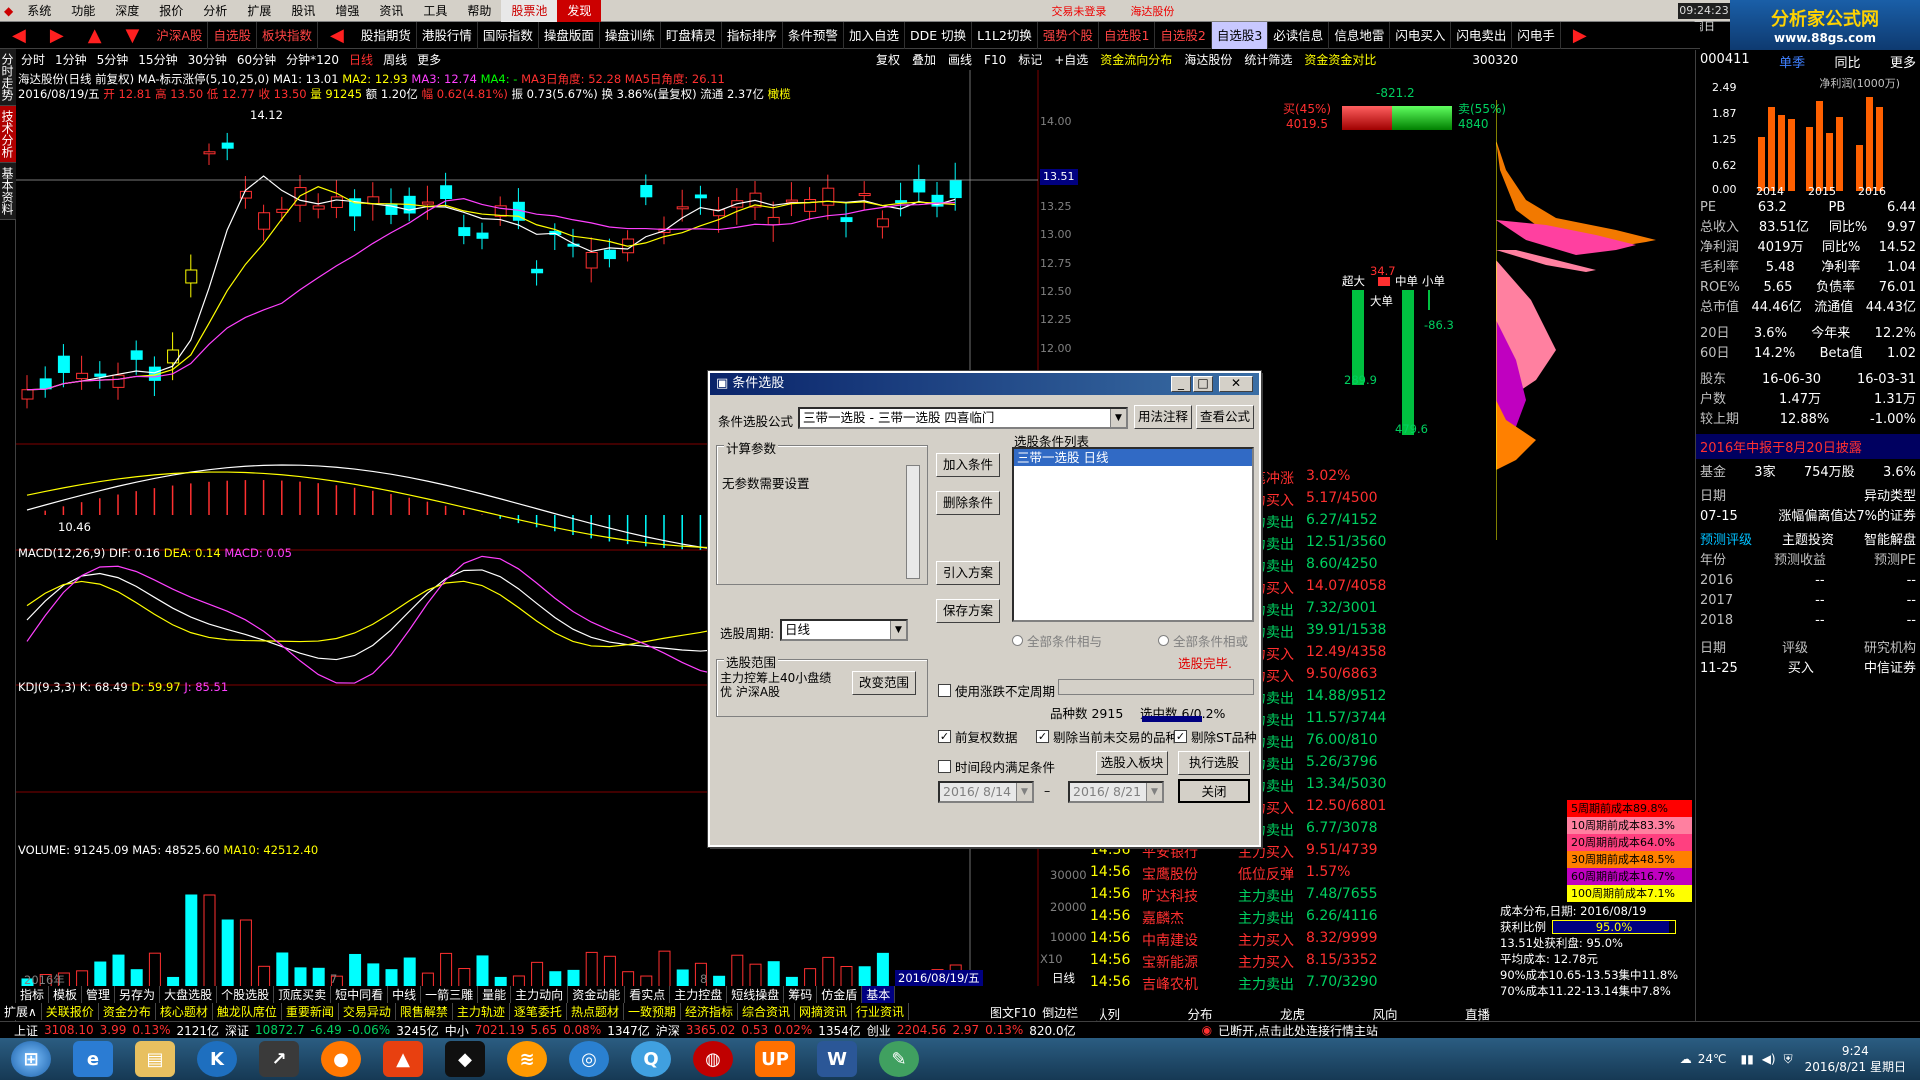 Image resolution: width=1920 pixels, height=1080 pixels. What do you see at coordinates (881, 1011) in the screenshot?
I see `info-tab: 行业资讯` at bounding box center [881, 1011].